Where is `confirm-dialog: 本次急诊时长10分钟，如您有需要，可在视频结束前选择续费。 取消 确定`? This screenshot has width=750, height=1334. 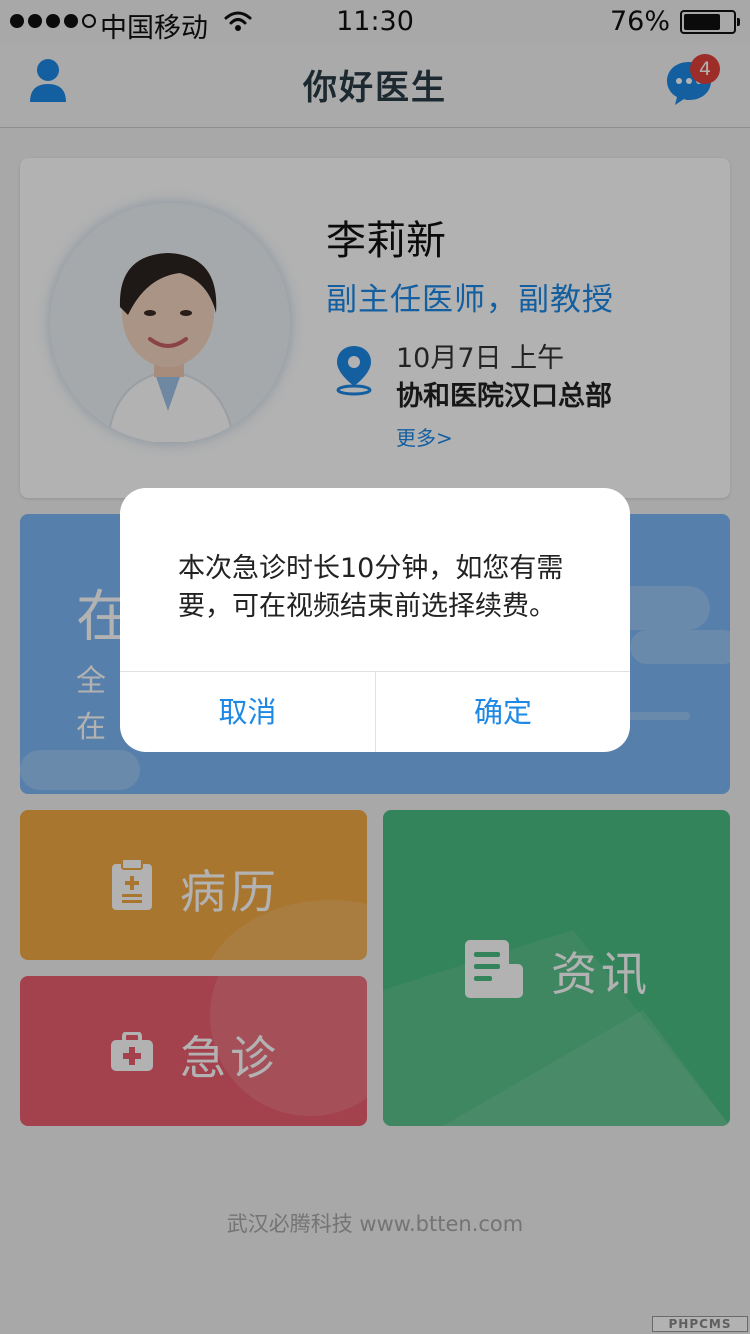 confirm-dialog: 本次急诊时长10分钟，如您有需要，可在视频结束前选择续费。 取消 确定 is located at coordinates (375, 620).